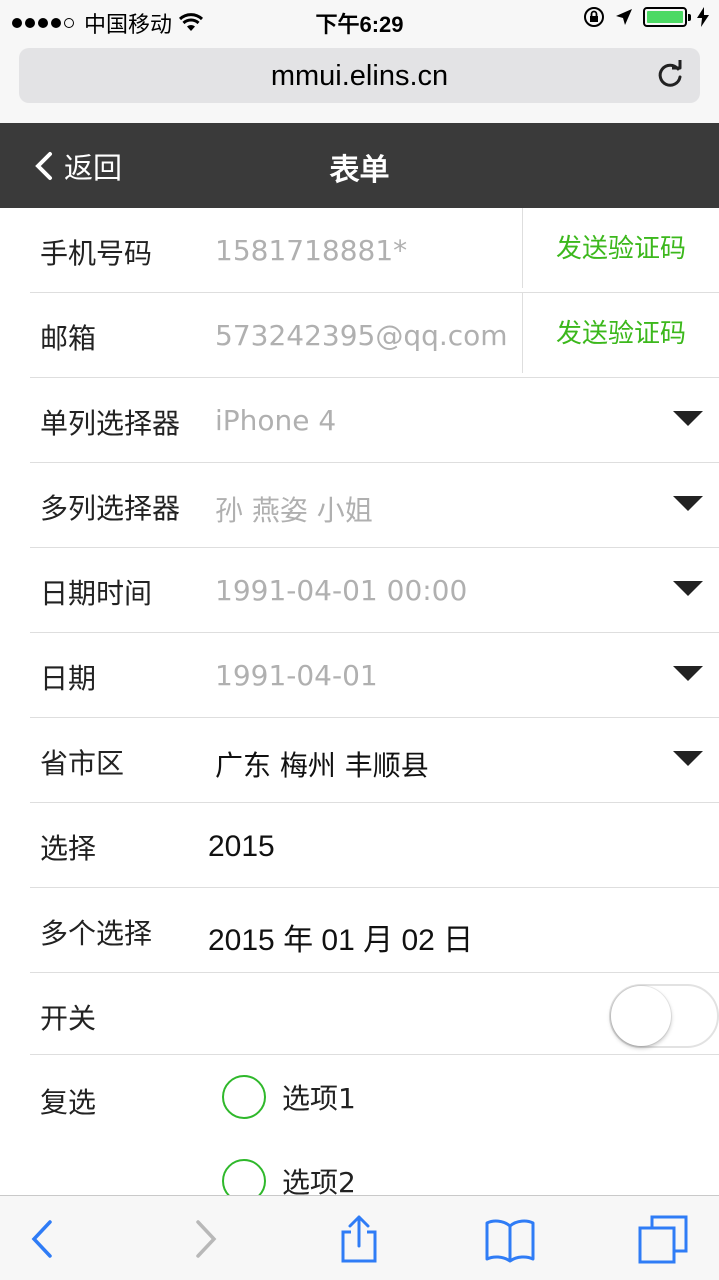 This screenshot has width=719, height=1280. I want to click on email-row: 邮箱 573242395@qq.com 发送验证码, so click(374, 335).